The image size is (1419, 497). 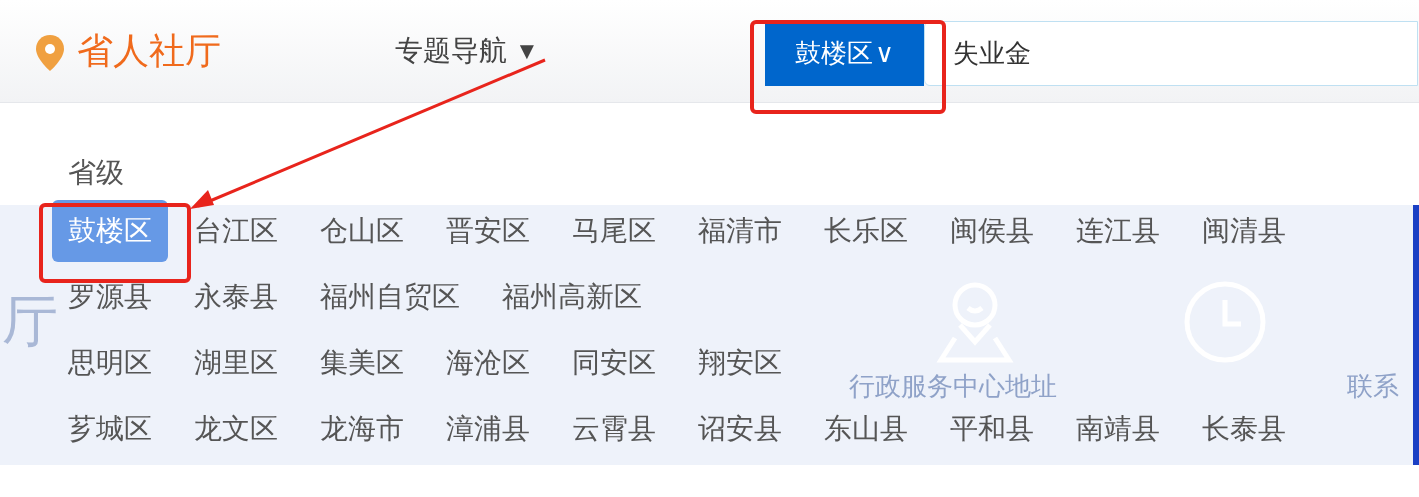 What do you see at coordinates (740, 429) in the screenshot?
I see `district-option: 诏安县` at bounding box center [740, 429].